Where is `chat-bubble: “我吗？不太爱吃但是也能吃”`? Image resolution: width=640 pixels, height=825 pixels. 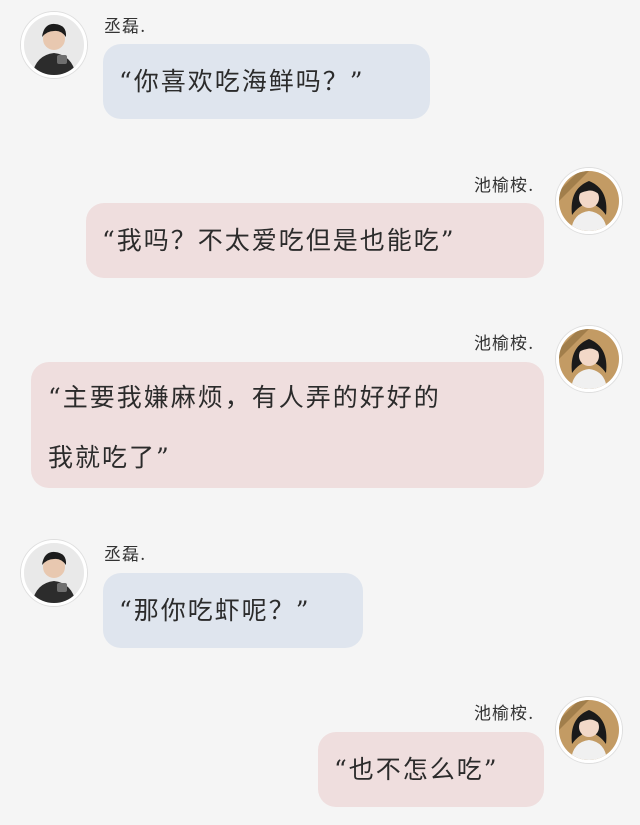 chat-bubble: “我吗？不太爱吃但是也能吃” is located at coordinates (315, 240).